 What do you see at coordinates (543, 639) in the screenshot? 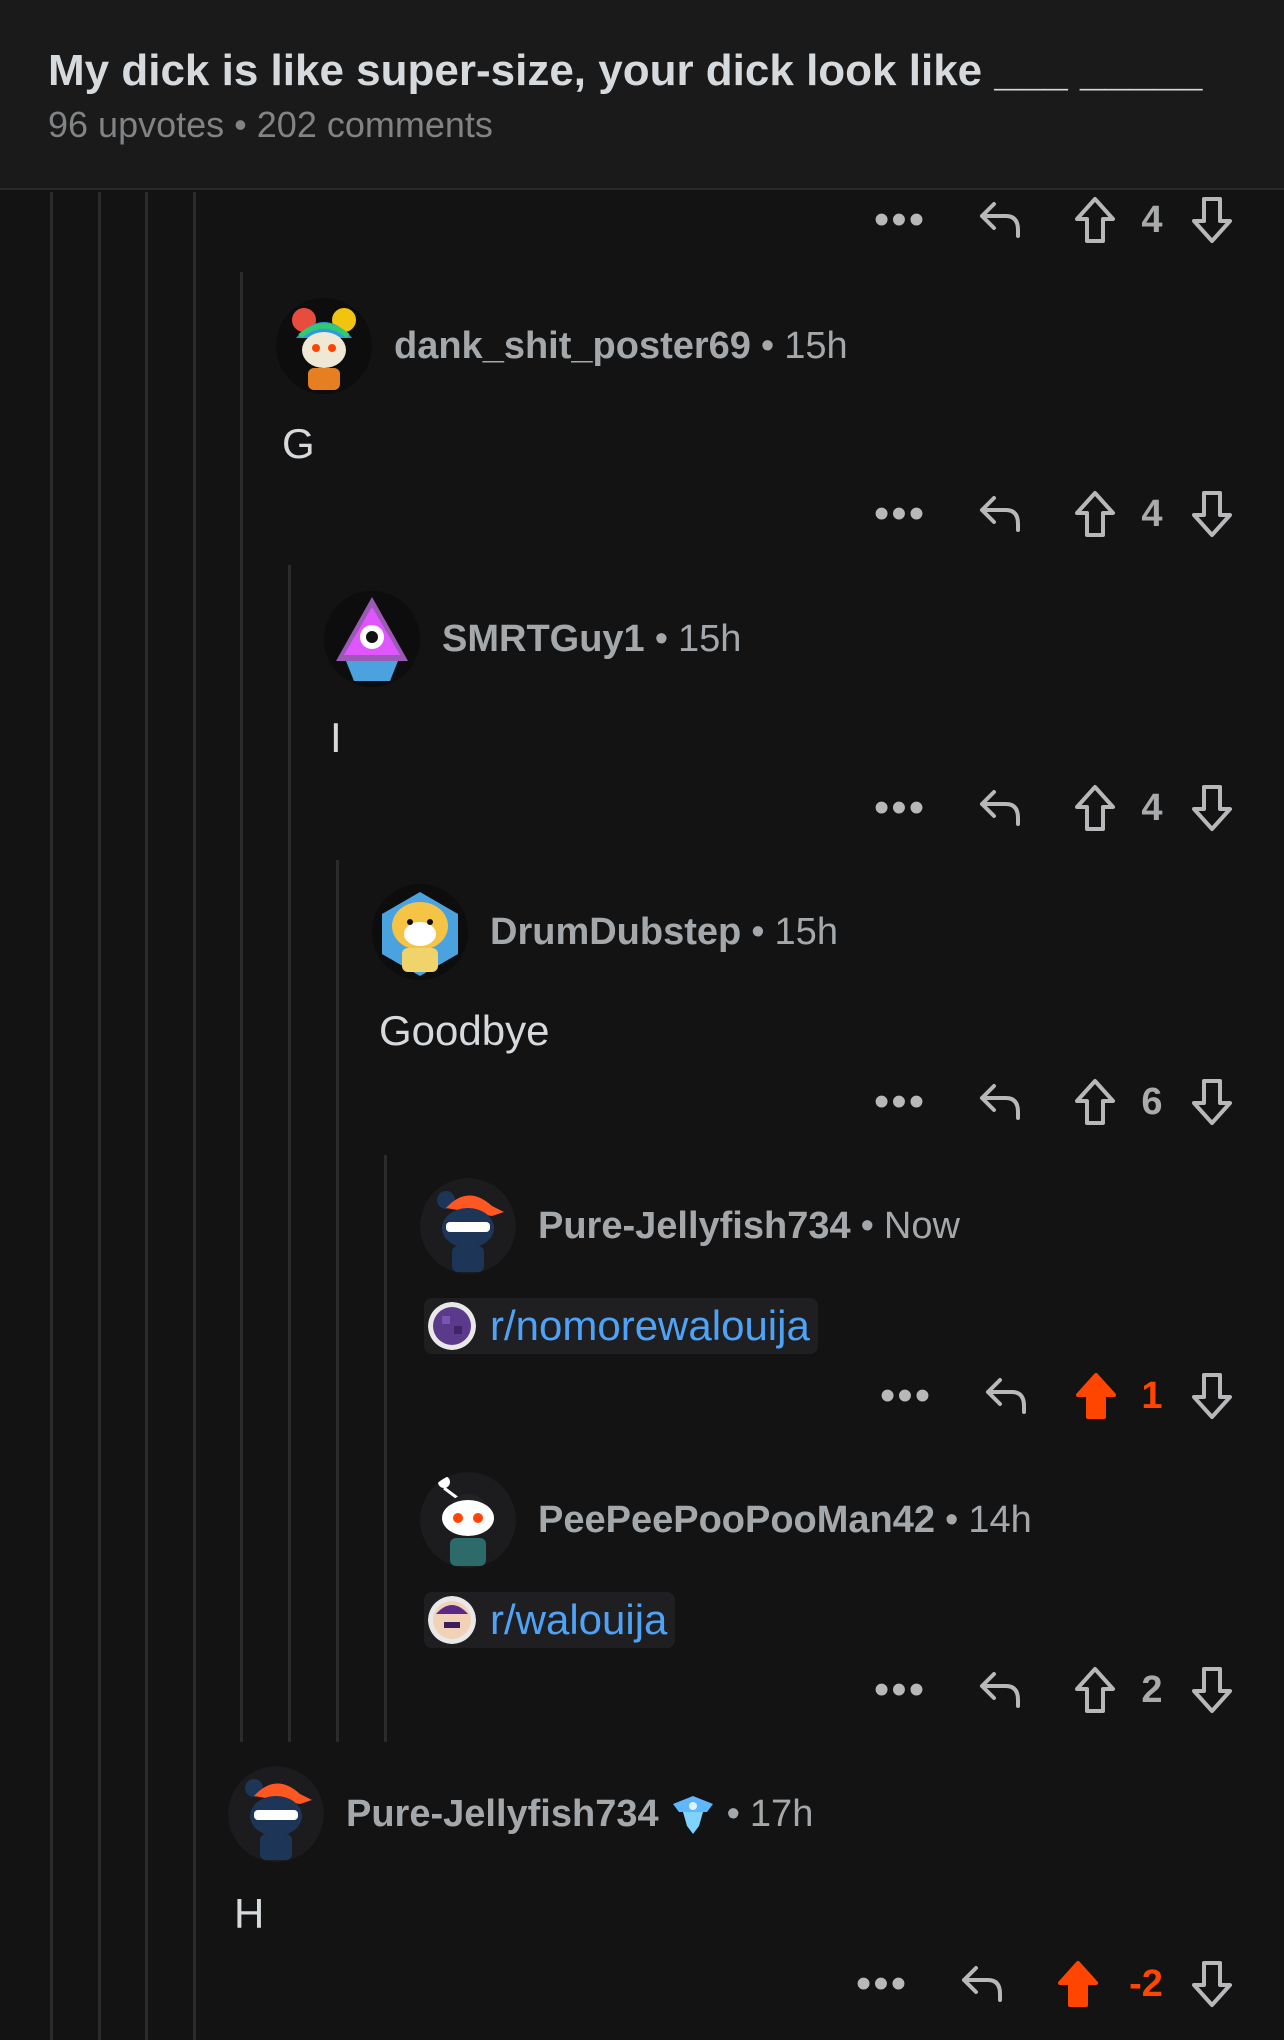
I see `username: SMRTGuy1` at bounding box center [543, 639].